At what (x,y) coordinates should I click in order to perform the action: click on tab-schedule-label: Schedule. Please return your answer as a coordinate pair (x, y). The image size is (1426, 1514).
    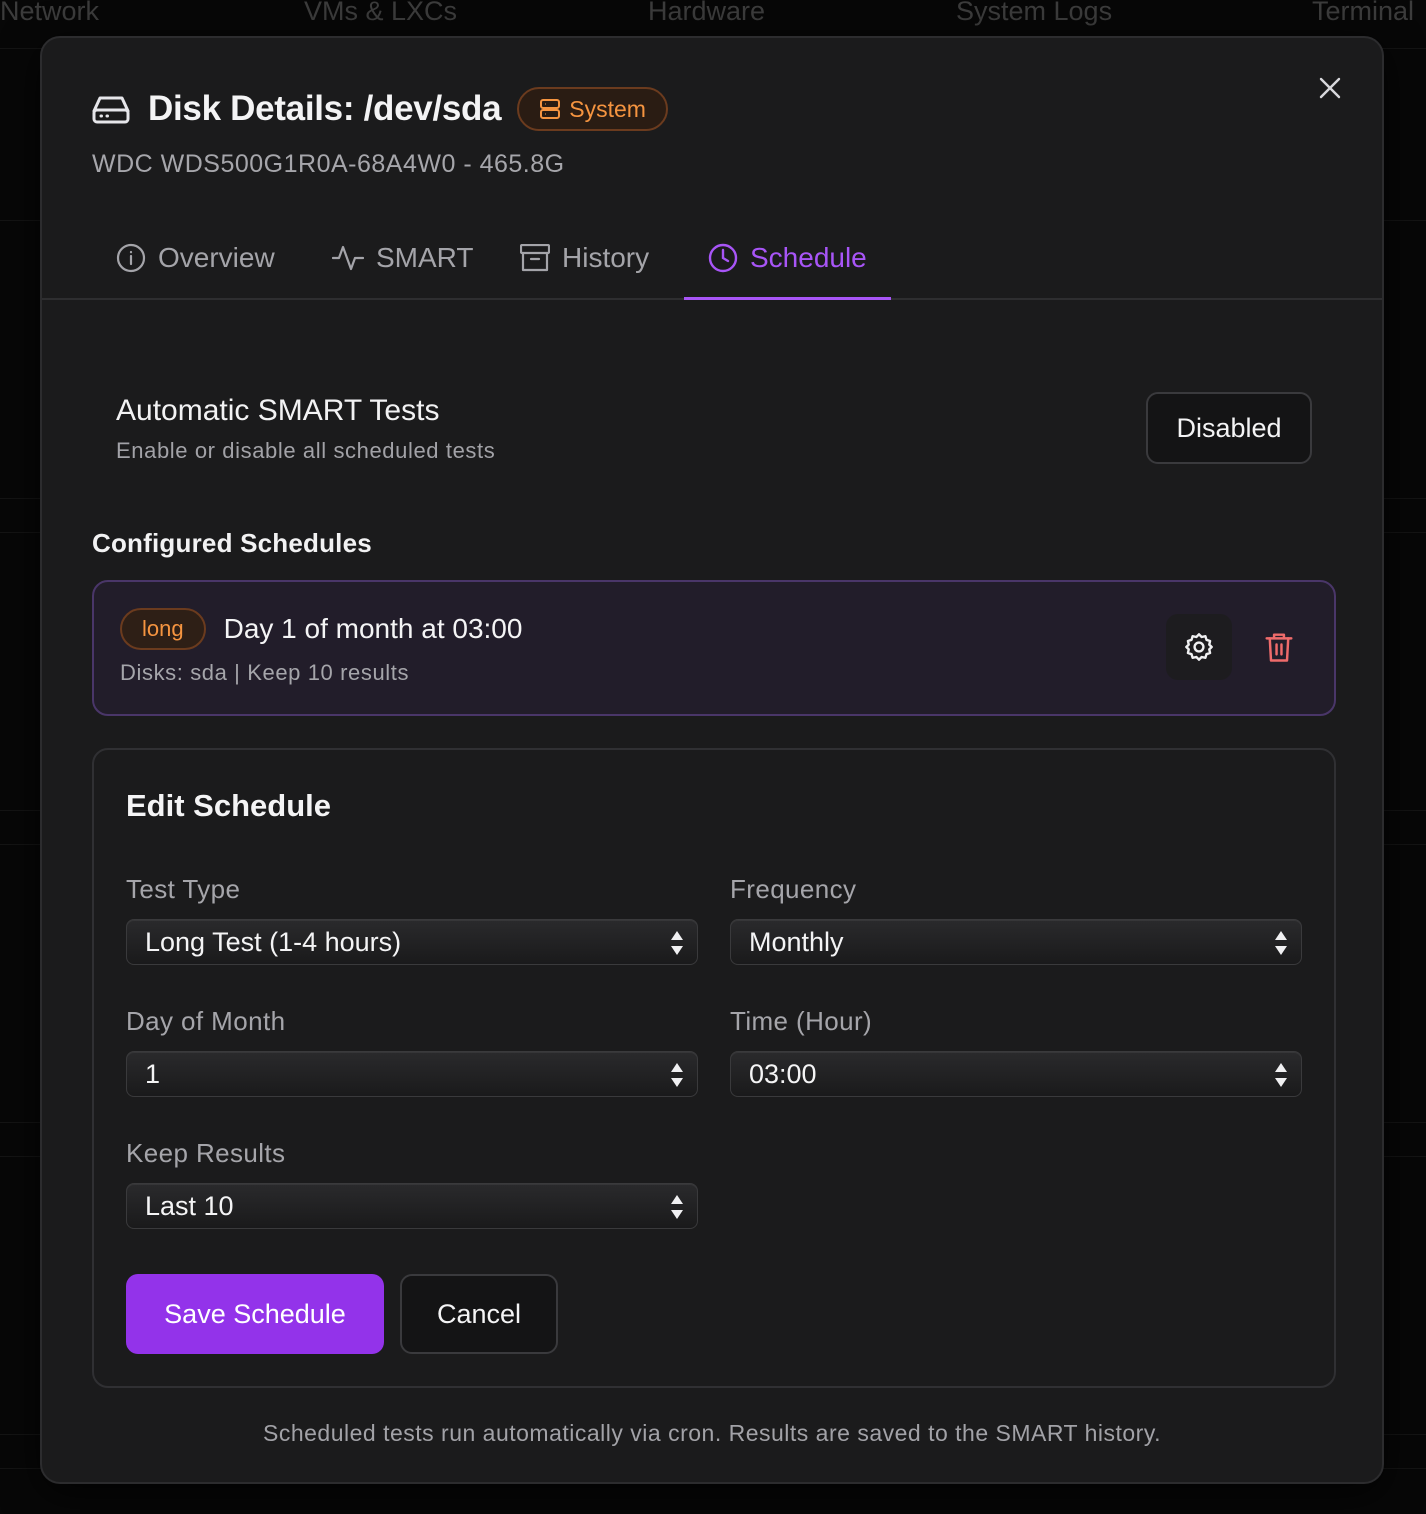
    Looking at the image, I should click on (808, 257).